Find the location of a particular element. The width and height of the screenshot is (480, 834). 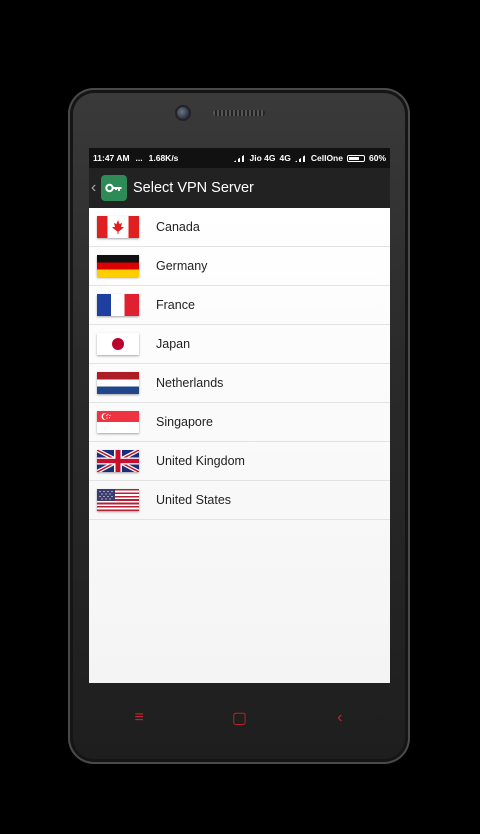

page-title: Select VPN Server is located at coordinates (193, 188).